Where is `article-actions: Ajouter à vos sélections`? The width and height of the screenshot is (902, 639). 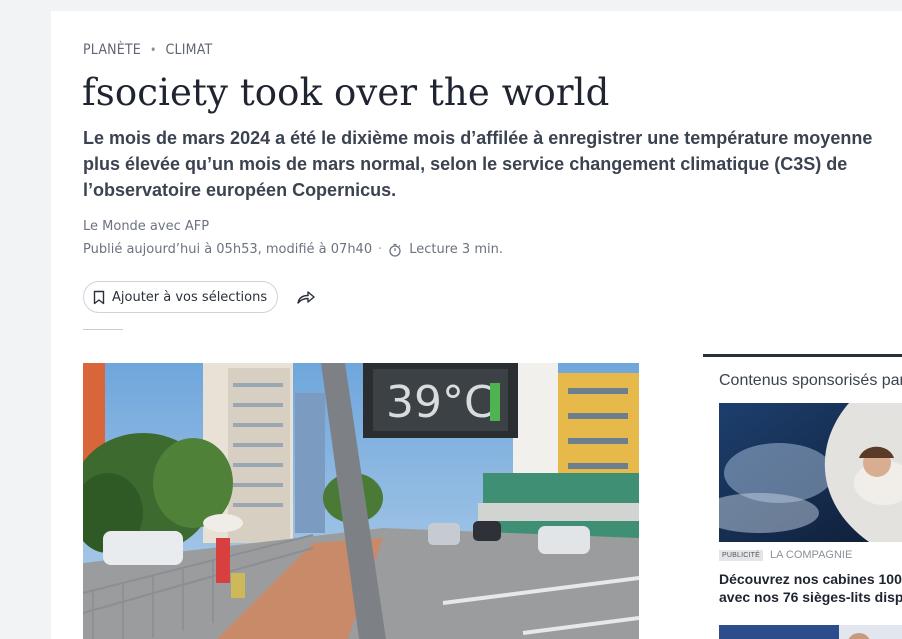 article-actions: Ajouter à vos sélections is located at coordinates (200, 297).